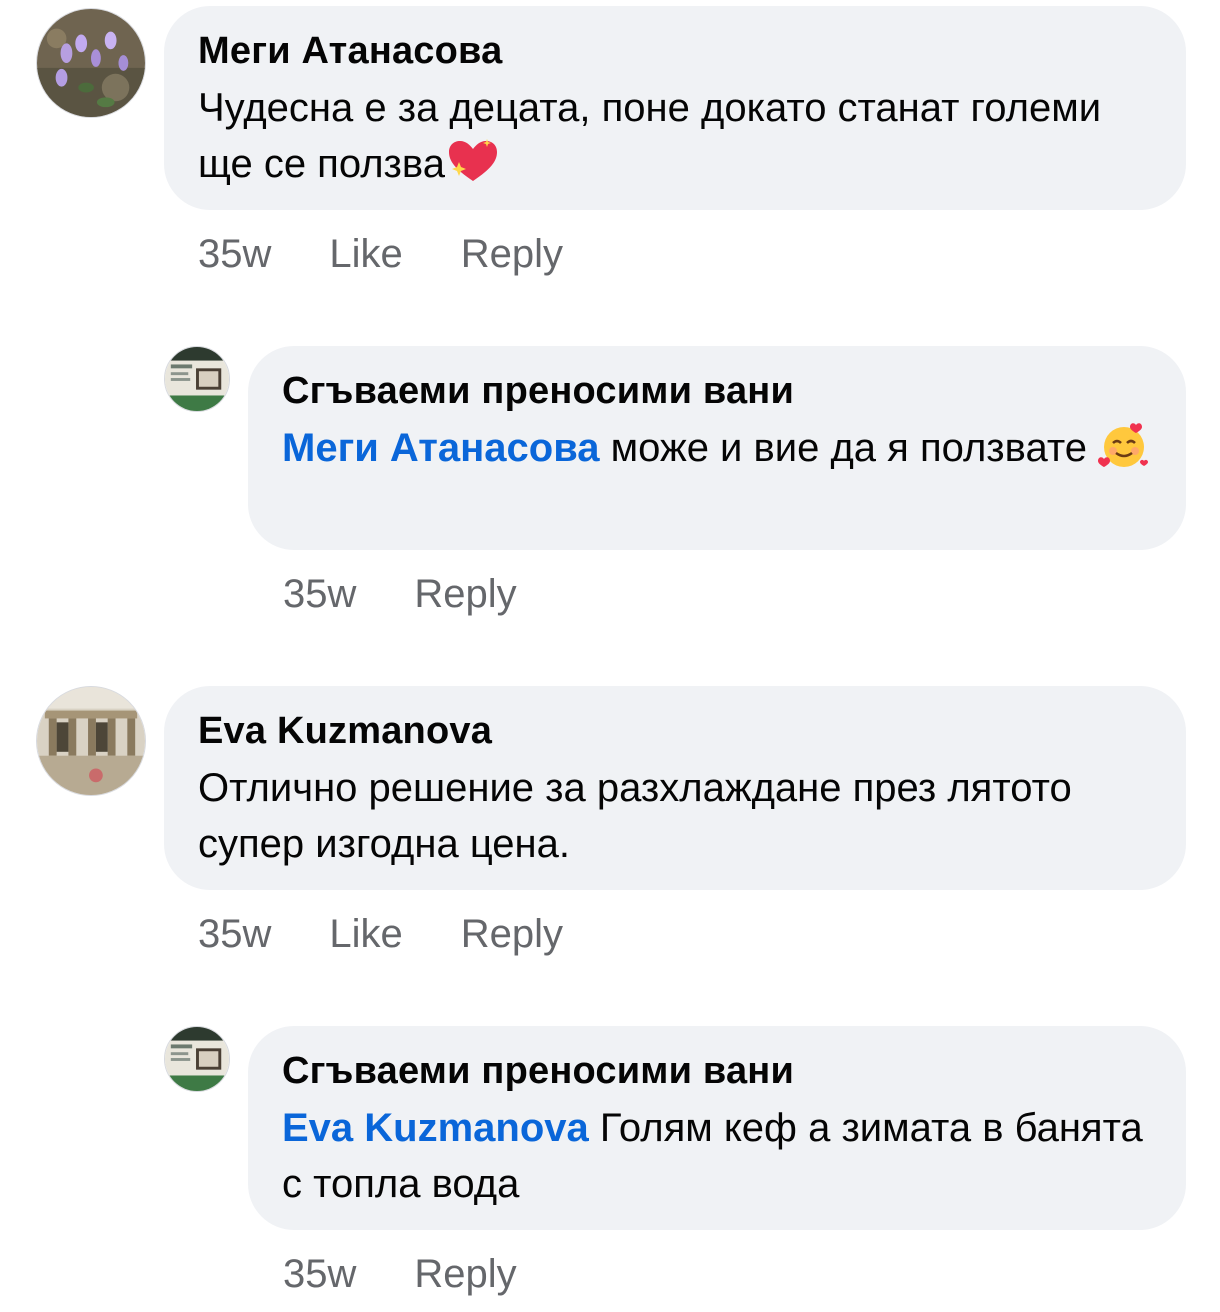 Image resolution: width=1220 pixels, height=1312 pixels. I want to click on comment-text: Меги Атанасова може и вие да я ползвате, so click(717, 448).